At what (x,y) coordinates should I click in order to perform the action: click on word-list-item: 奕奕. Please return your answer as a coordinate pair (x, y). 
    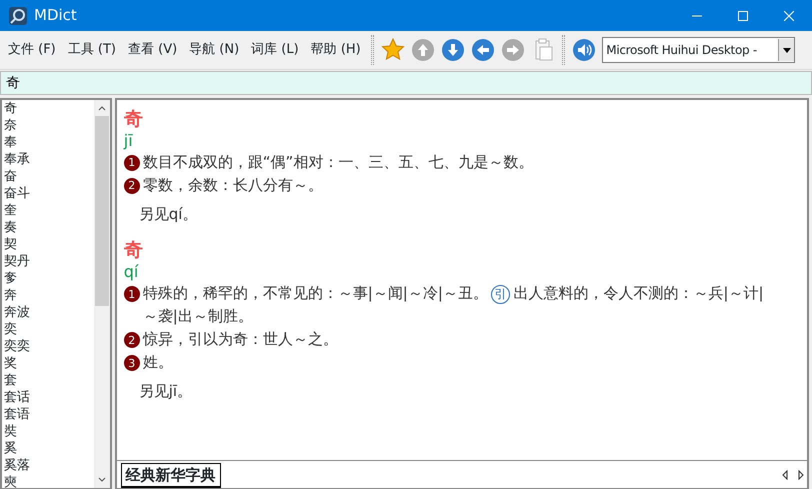
    Looking at the image, I should click on (48, 347).